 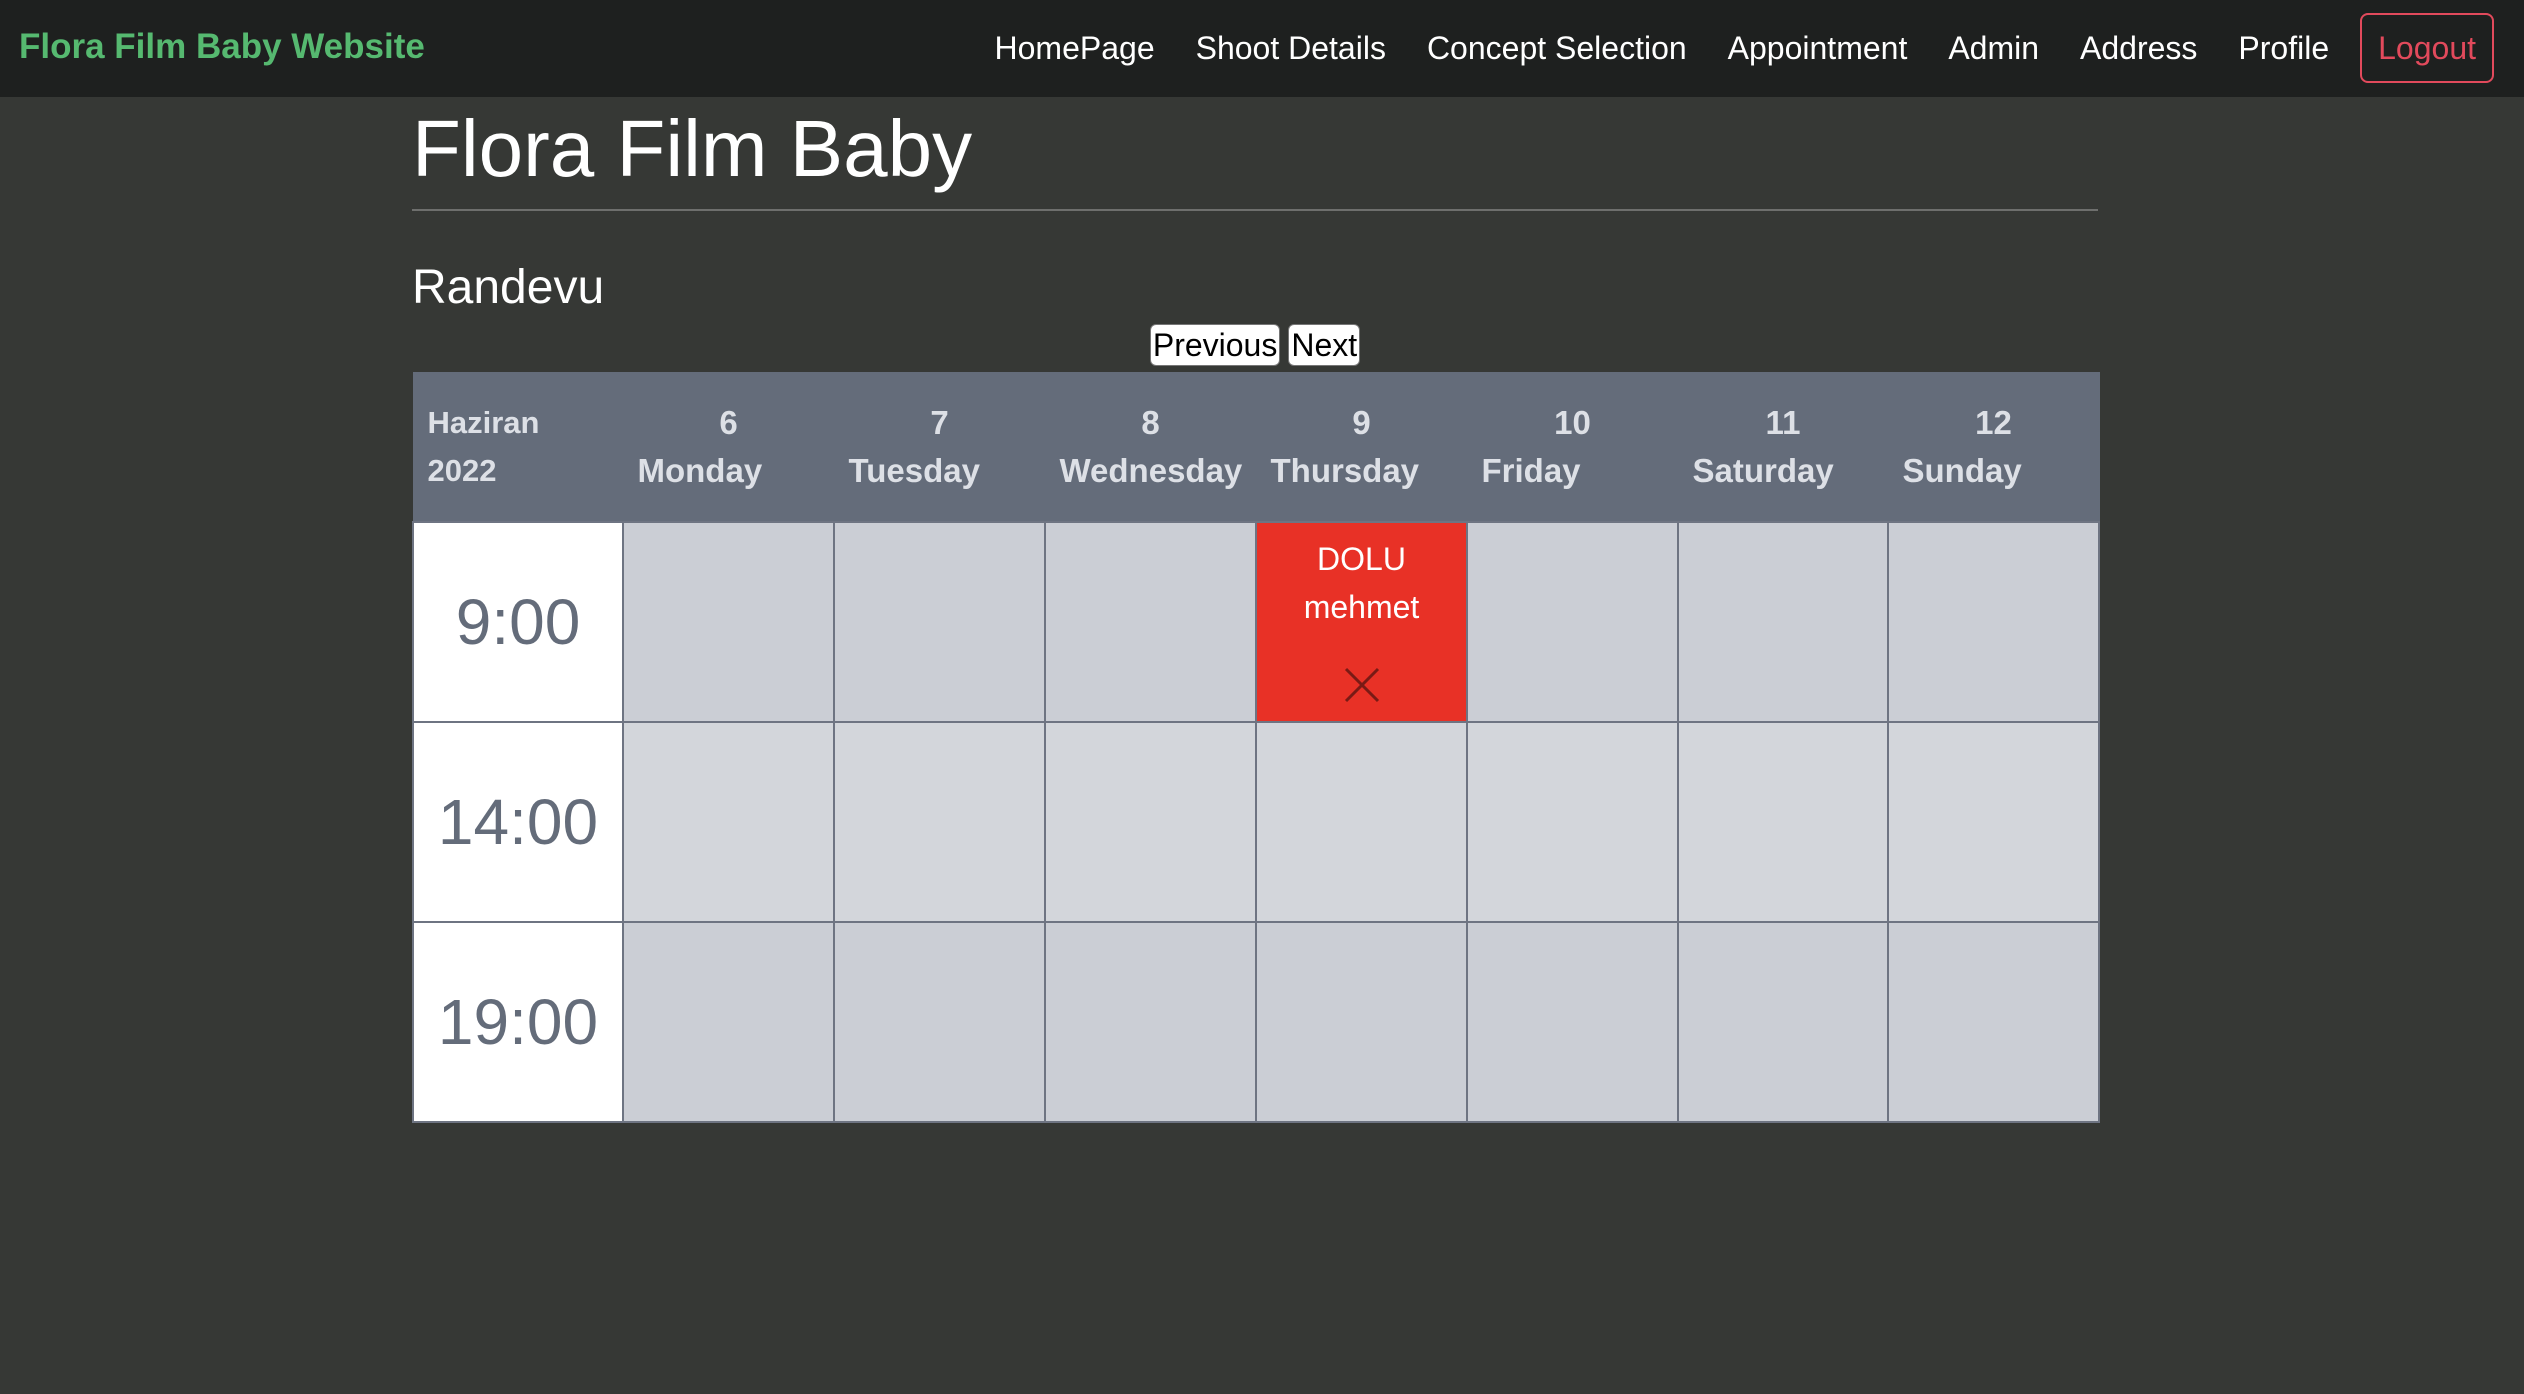 What do you see at coordinates (1783, 447) in the screenshot?
I see `day-header-11: 11 Saturday` at bounding box center [1783, 447].